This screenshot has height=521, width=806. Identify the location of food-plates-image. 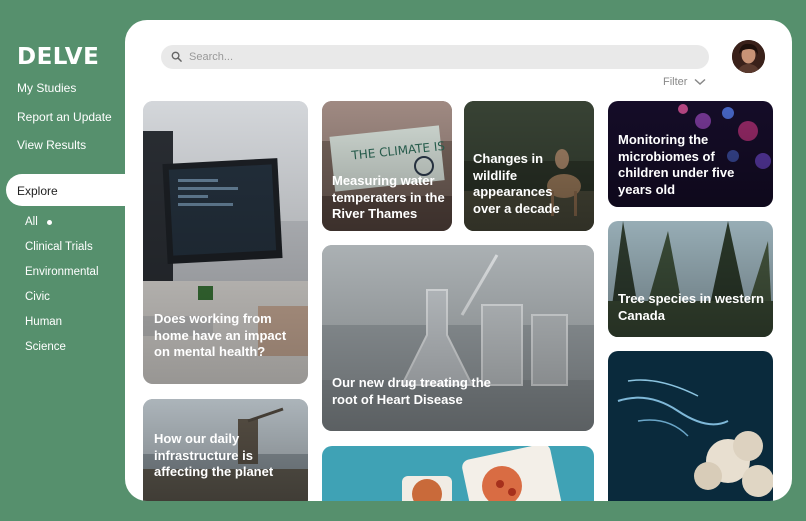
(458, 473).